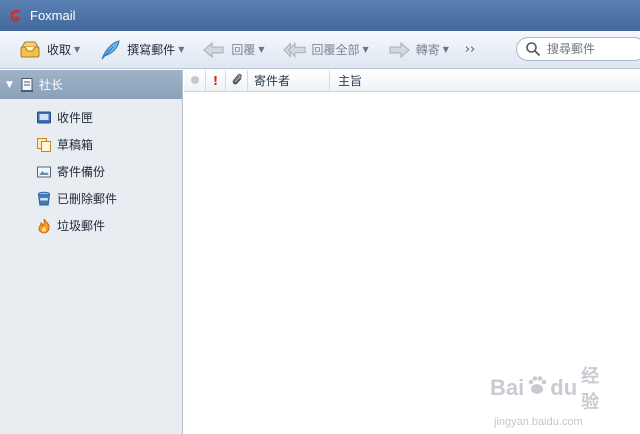 The height and width of the screenshot is (434, 640). Describe the element at coordinates (592, 49) in the screenshot. I see `search-input` at that location.